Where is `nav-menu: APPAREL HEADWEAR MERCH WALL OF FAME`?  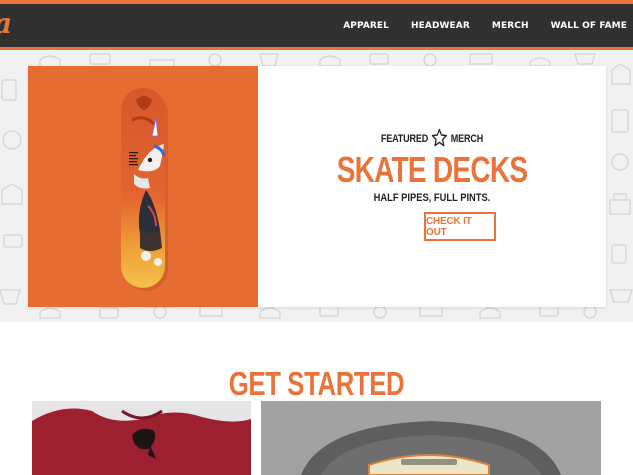 nav-menu: APPAREL HEADWEAR MERCH WALL OF FAME is located at coordinates (474, 25).